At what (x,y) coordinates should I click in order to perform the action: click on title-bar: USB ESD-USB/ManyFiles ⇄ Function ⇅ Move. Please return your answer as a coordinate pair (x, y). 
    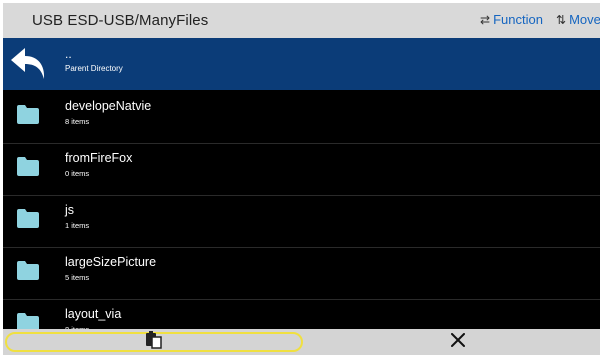
    Looking at the image, I should click on (301, 20).